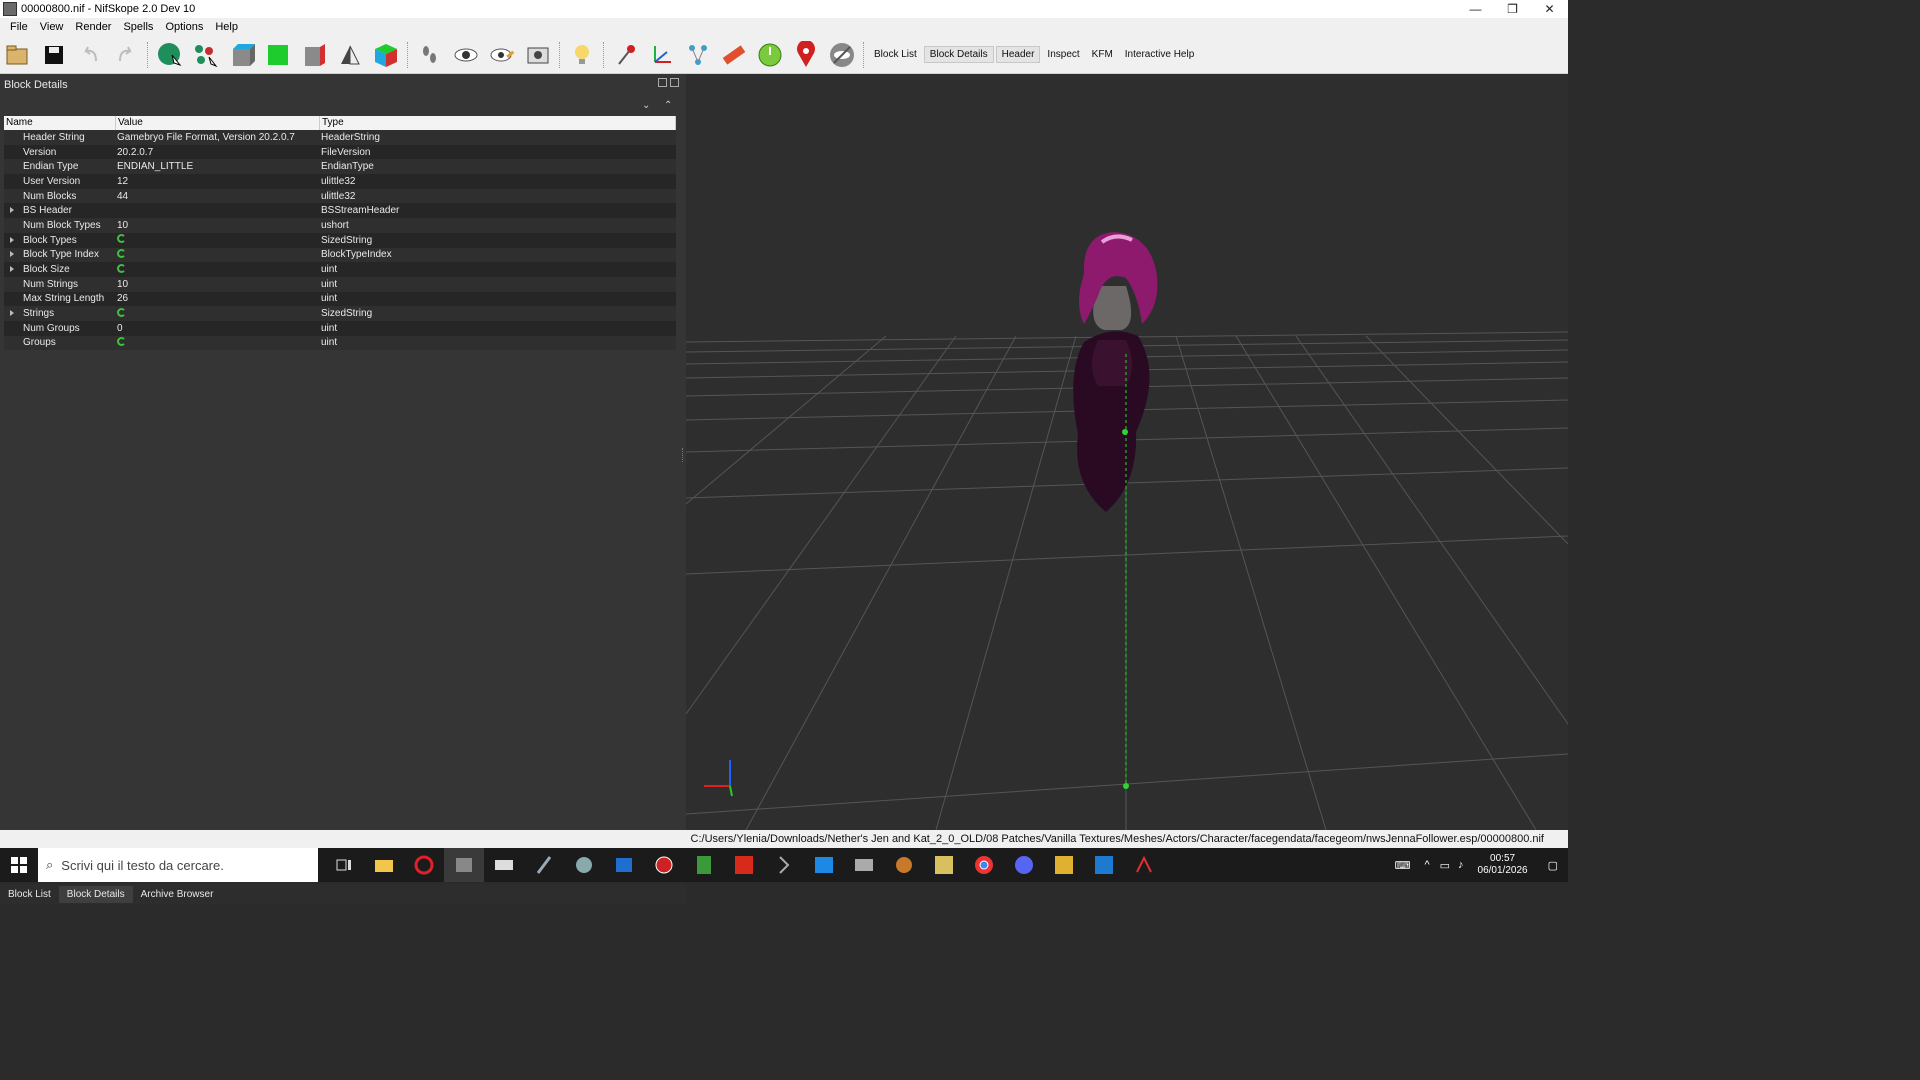  What do you see at coordinates (340, 225) in the screenshot?
I see `table-row: Num Block Types 10 ushort` at bounding box center [340, 225].